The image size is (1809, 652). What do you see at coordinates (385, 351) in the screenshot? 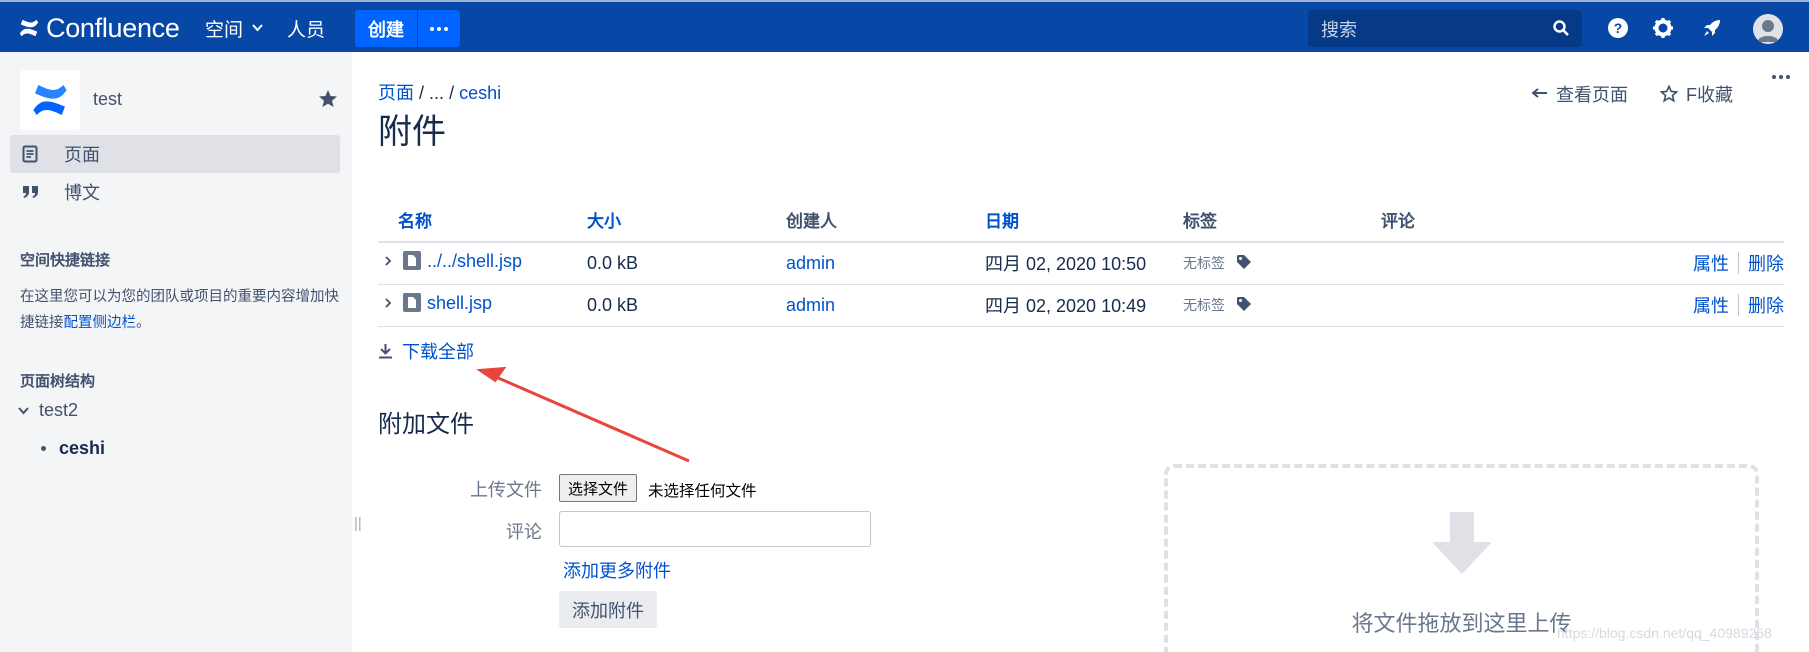
I see `download-icon` at bounding box center [385, 351].